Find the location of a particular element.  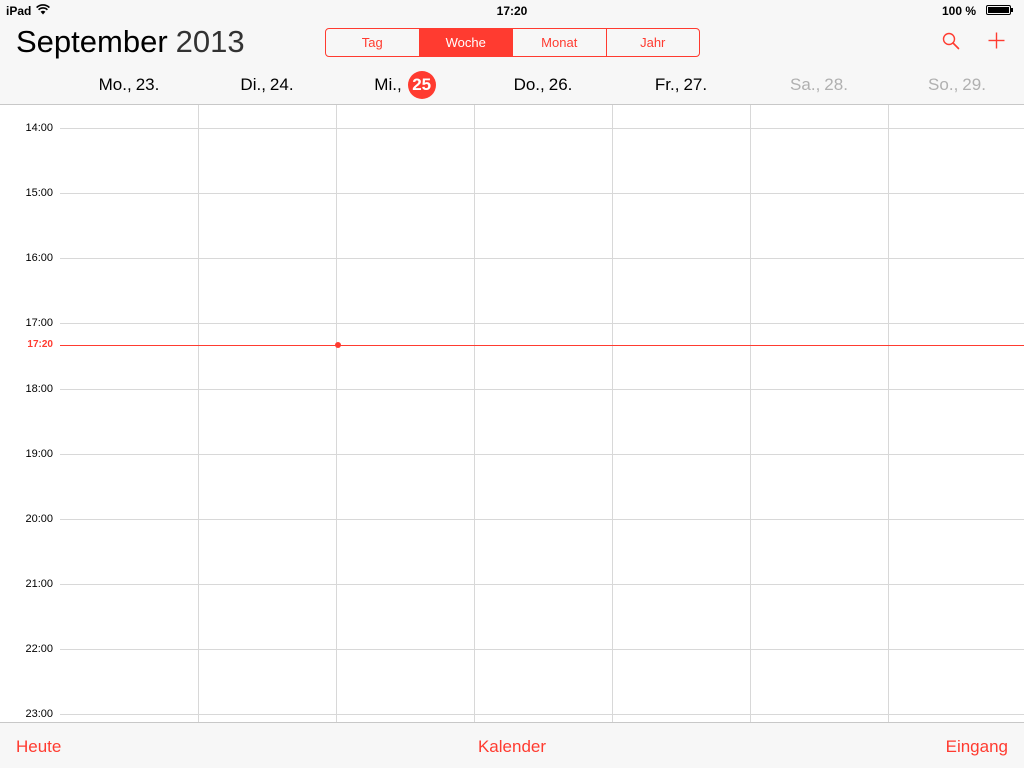

day-header-mon: Mo., 23. is located at coordinates (129, 85).